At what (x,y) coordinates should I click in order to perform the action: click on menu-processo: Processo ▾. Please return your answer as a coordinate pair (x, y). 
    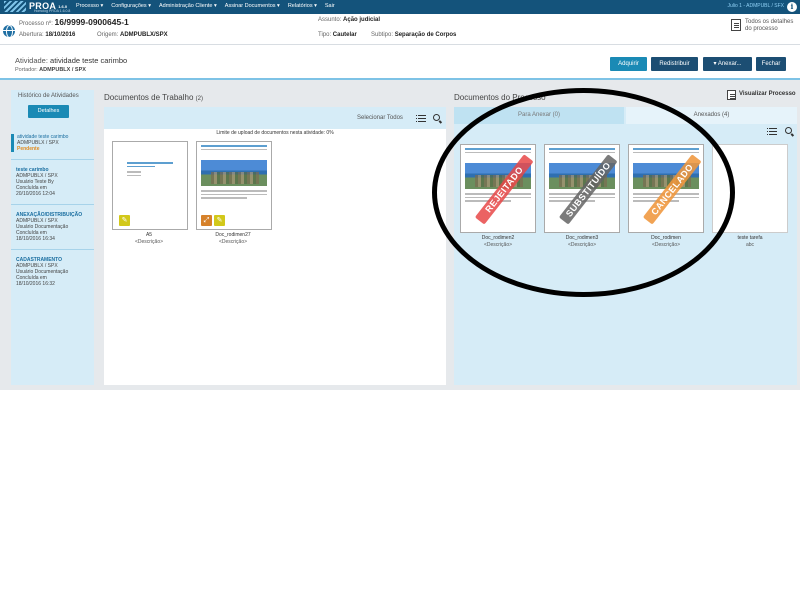
    Looking at the image, I should click on (89, 6).